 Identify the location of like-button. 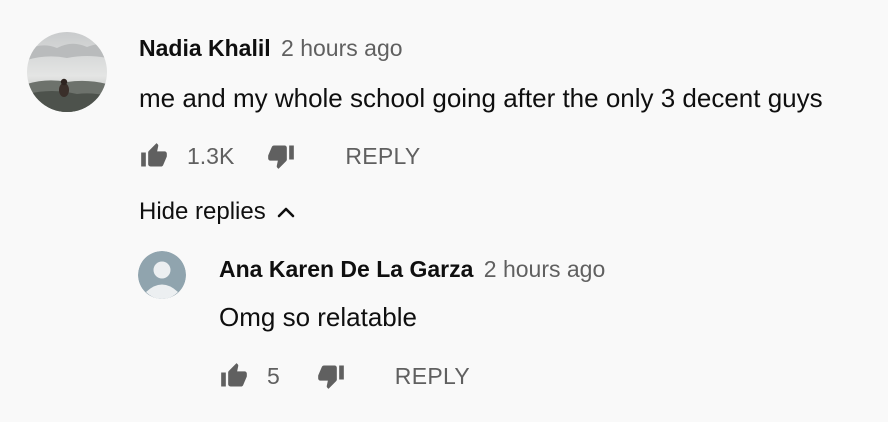
(154, 156).